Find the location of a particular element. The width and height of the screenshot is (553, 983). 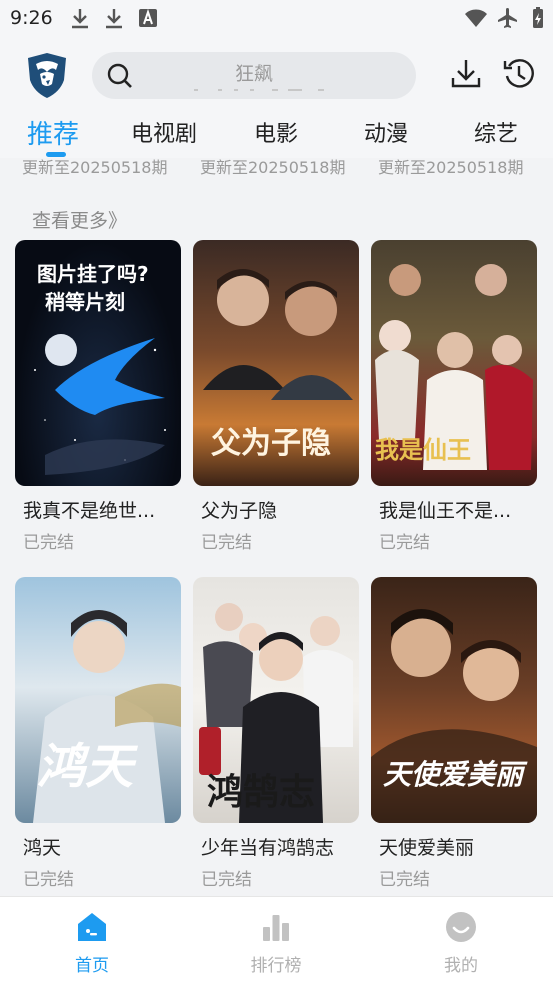

home-icon is located at coordinates (92, 927).